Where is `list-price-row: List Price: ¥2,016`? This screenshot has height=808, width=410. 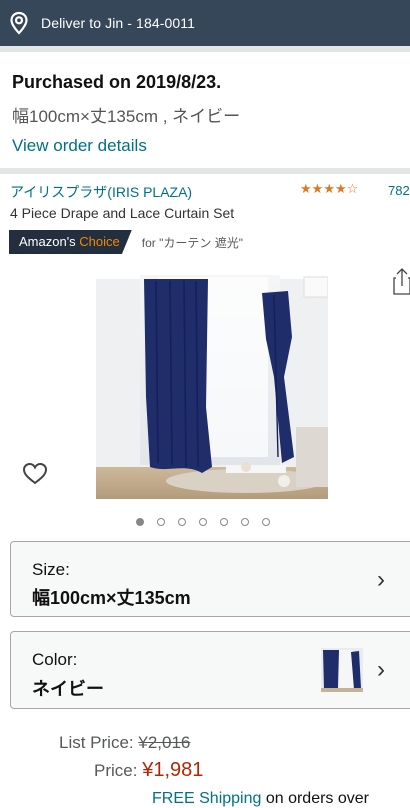
list-price-row: List Price: ¥2,016 is located at coordinates (124, 743).